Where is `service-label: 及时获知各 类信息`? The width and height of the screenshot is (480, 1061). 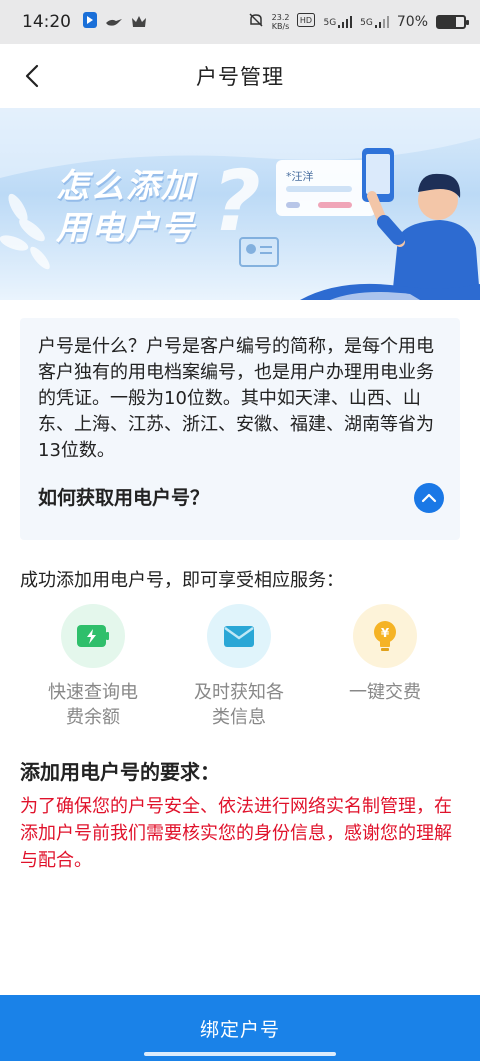 service-label: 及时获知各 类信息 is located at coordinates (239, 705).